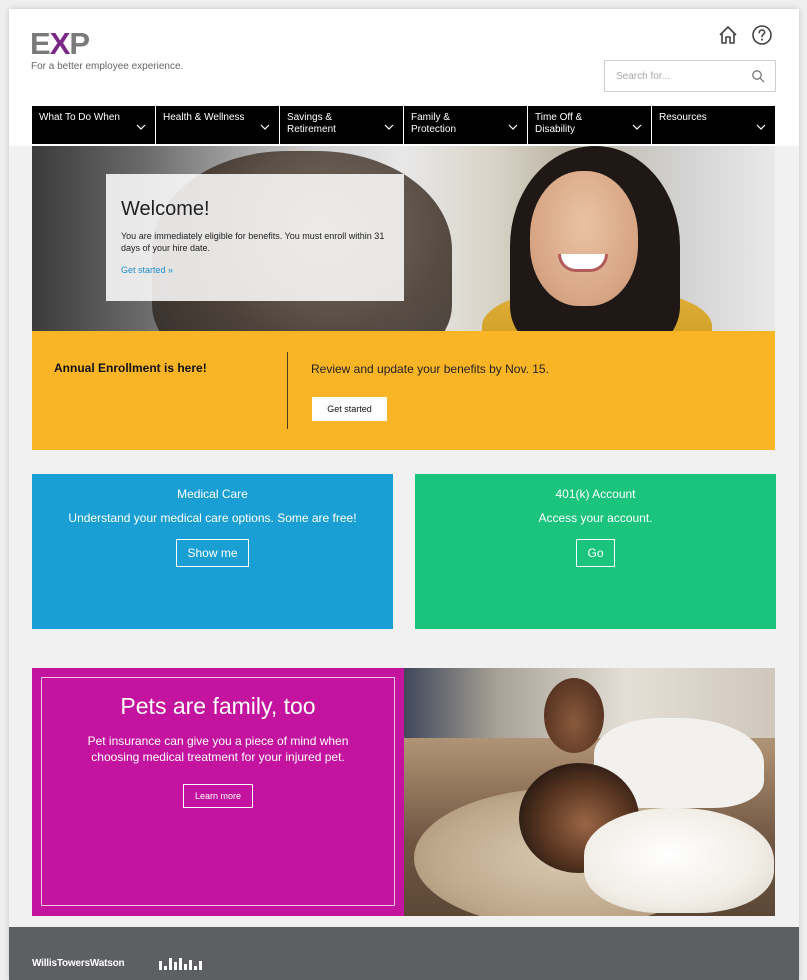  What do you see at coordinates (679, 860) in the screenshot?
I see `photo-dog` at bounding box center [679, 860].